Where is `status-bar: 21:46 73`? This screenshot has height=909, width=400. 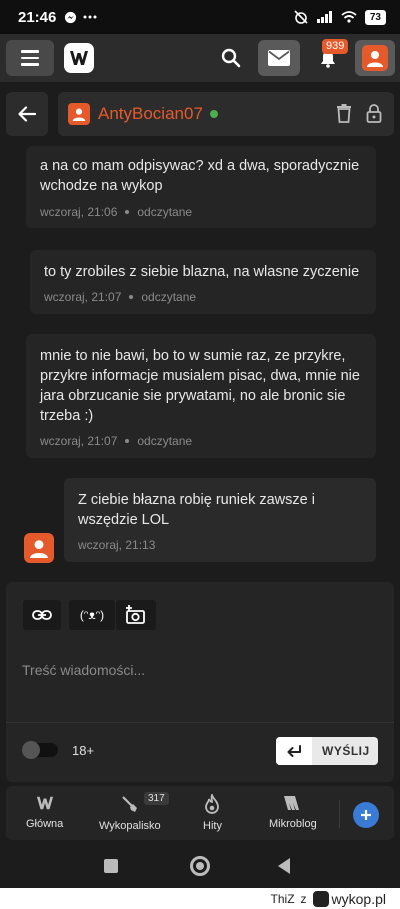 status-bar: 21:46 73 is located at coordinates (200, 17).